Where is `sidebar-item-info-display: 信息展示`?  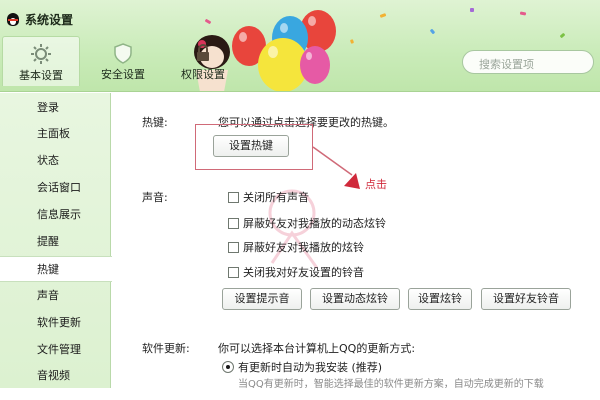
sidebar-item-info-display: 信息展示 is located at coordinates (55, 215).